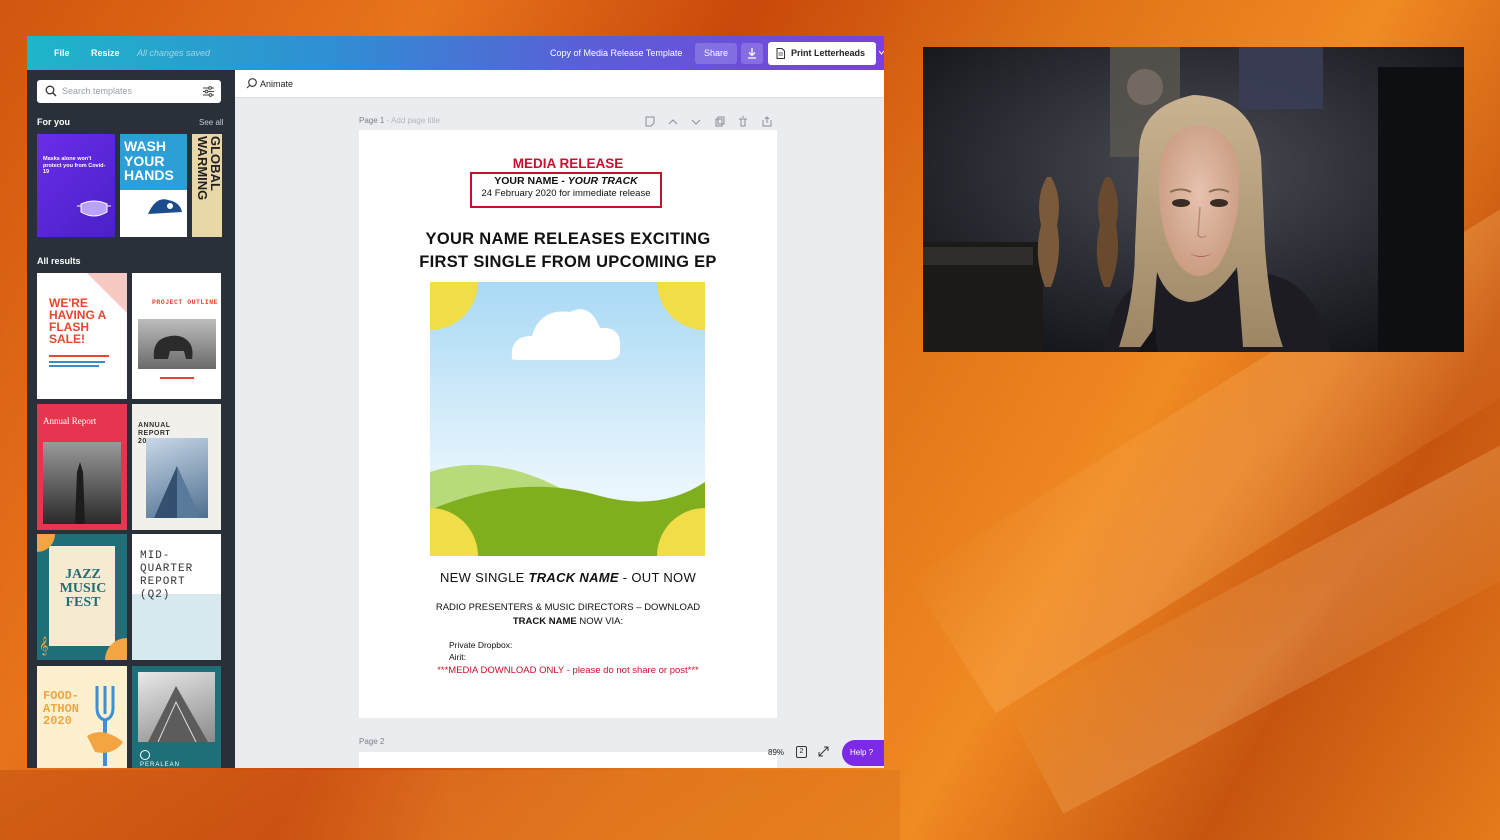 The image size is (1500, 840). What do you see at coordinates (568, 262) in the screenshot?
I see `headline-line-2: FIRST SINGLE FROM UPCOMING EP` at bounding box center [568, 262].